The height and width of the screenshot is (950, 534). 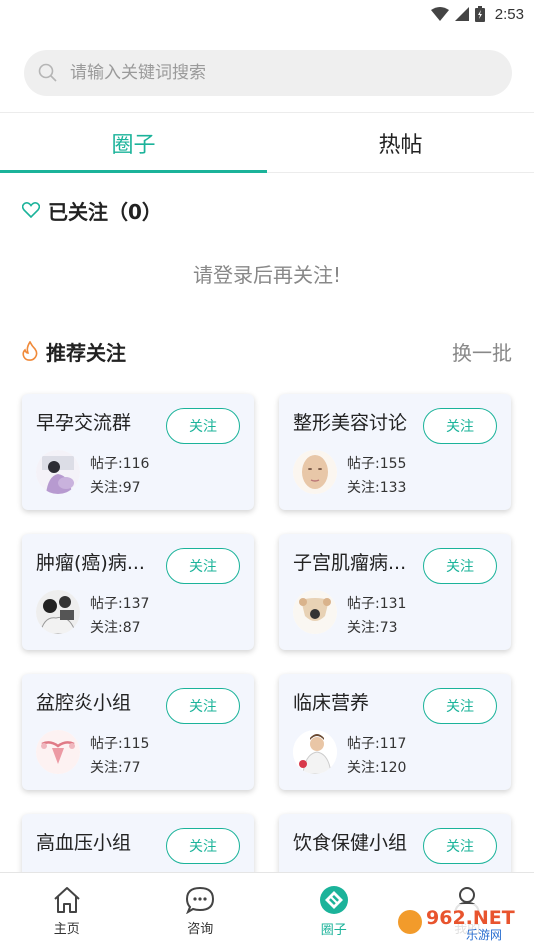 I want to click on recommend-header: 推荐关注 换一批, so click(x=267, y=351).